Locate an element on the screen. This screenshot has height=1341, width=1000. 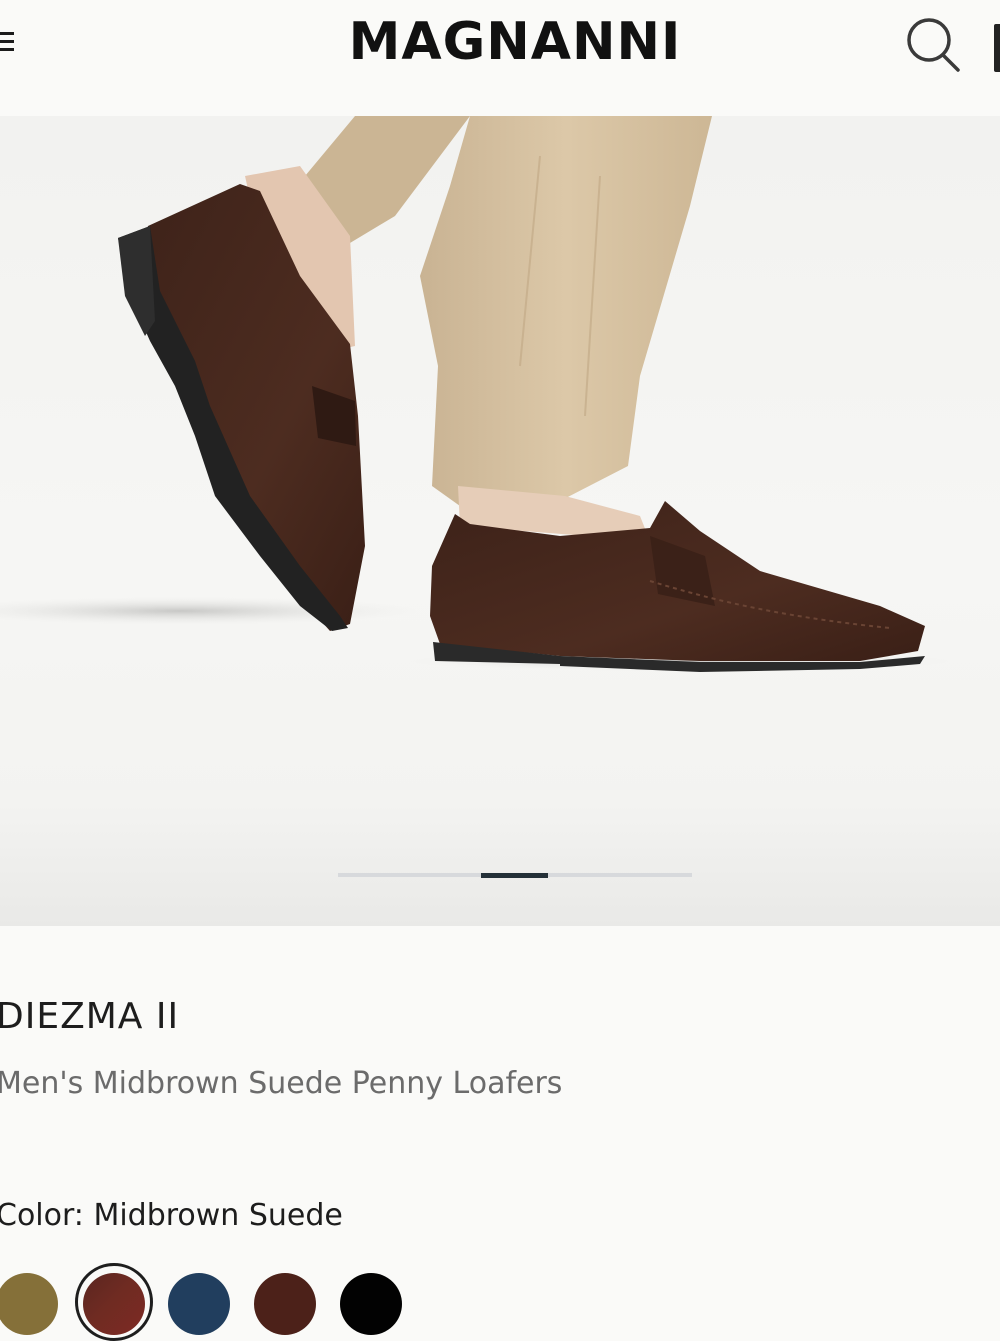
gallery-pagination-active is located at coordinates (514, 875).